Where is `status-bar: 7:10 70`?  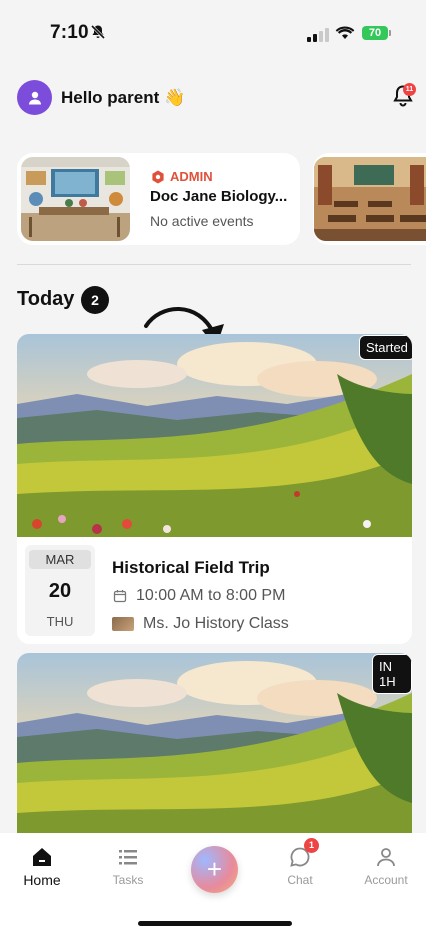
status-bar: 7:10 70 is located at coordinates (213, 32).